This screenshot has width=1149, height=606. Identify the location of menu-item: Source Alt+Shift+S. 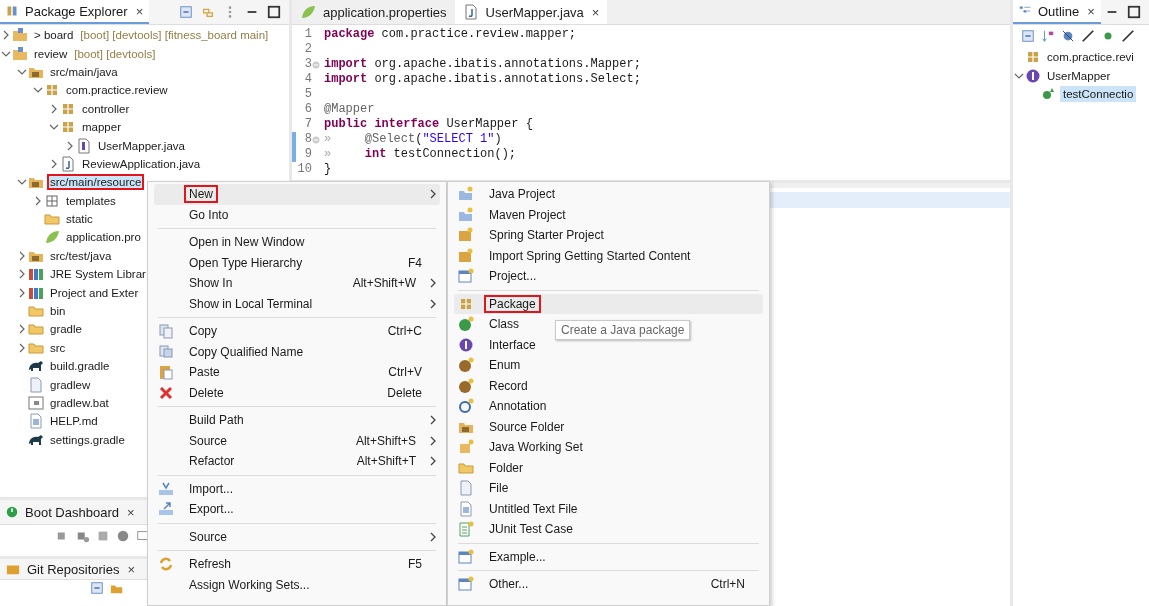
(297, 440).